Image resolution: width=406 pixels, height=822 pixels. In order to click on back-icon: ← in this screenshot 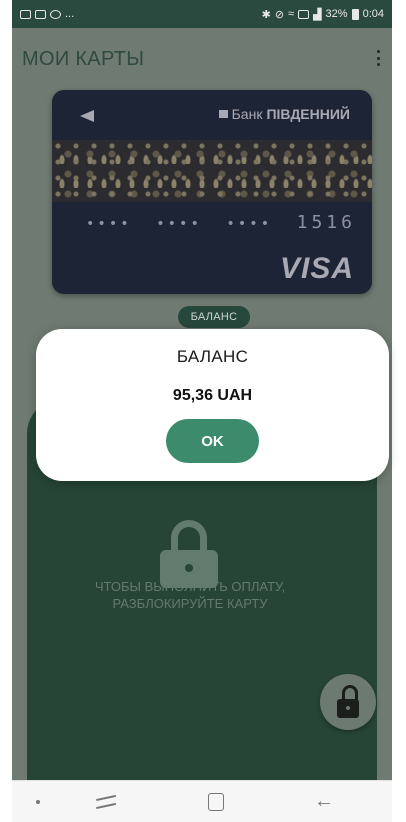, I will do `click(324, 801)`.